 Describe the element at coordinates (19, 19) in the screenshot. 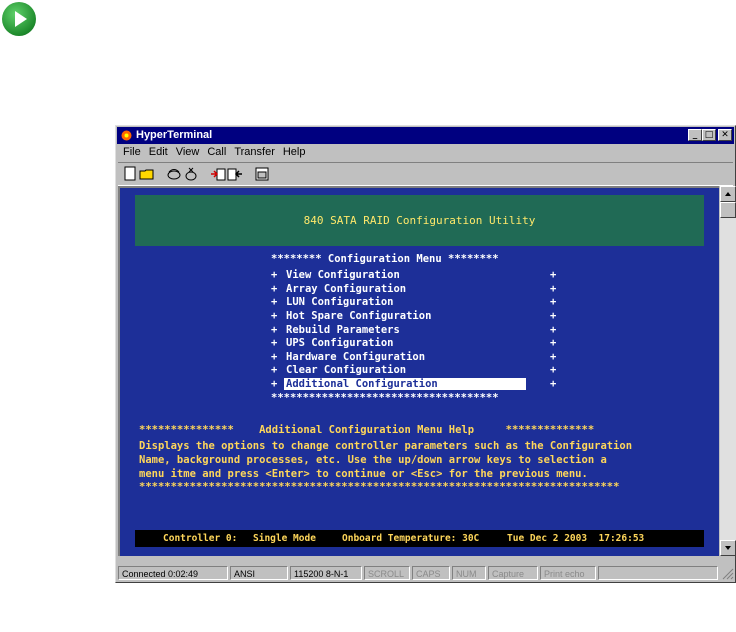

I see `next-arrow-icon` at that location.